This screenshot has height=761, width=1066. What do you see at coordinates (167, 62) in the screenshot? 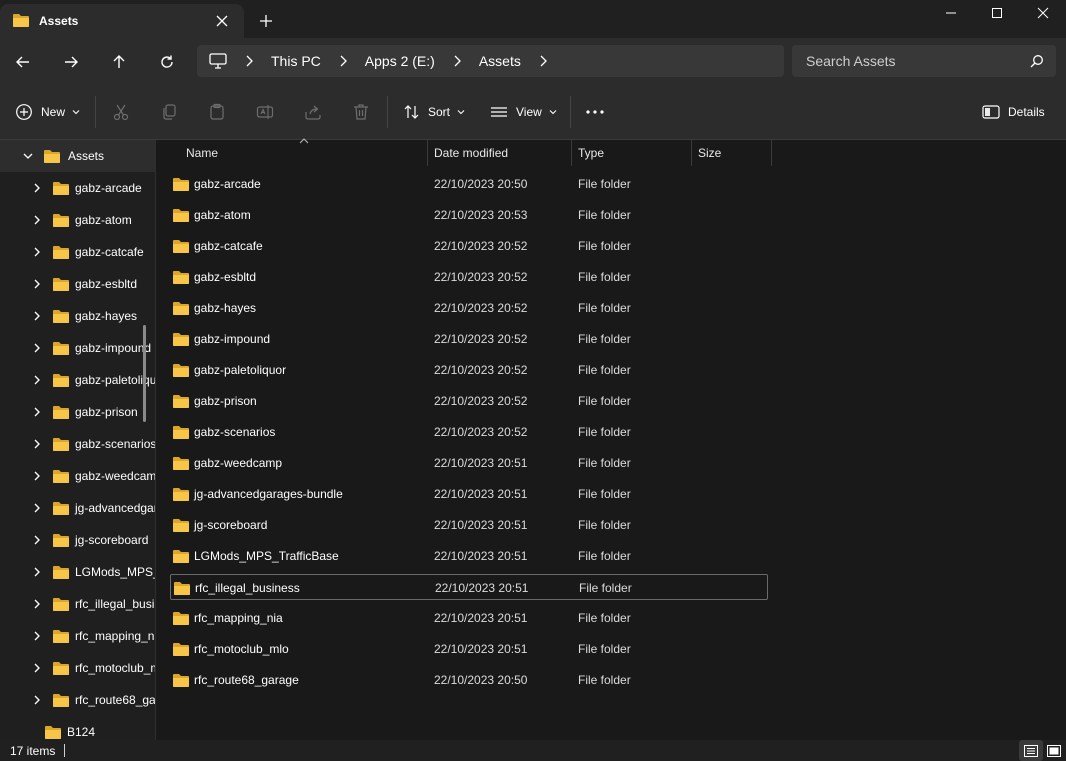
I see `refresh-icon` at bounding box center [167, 62].